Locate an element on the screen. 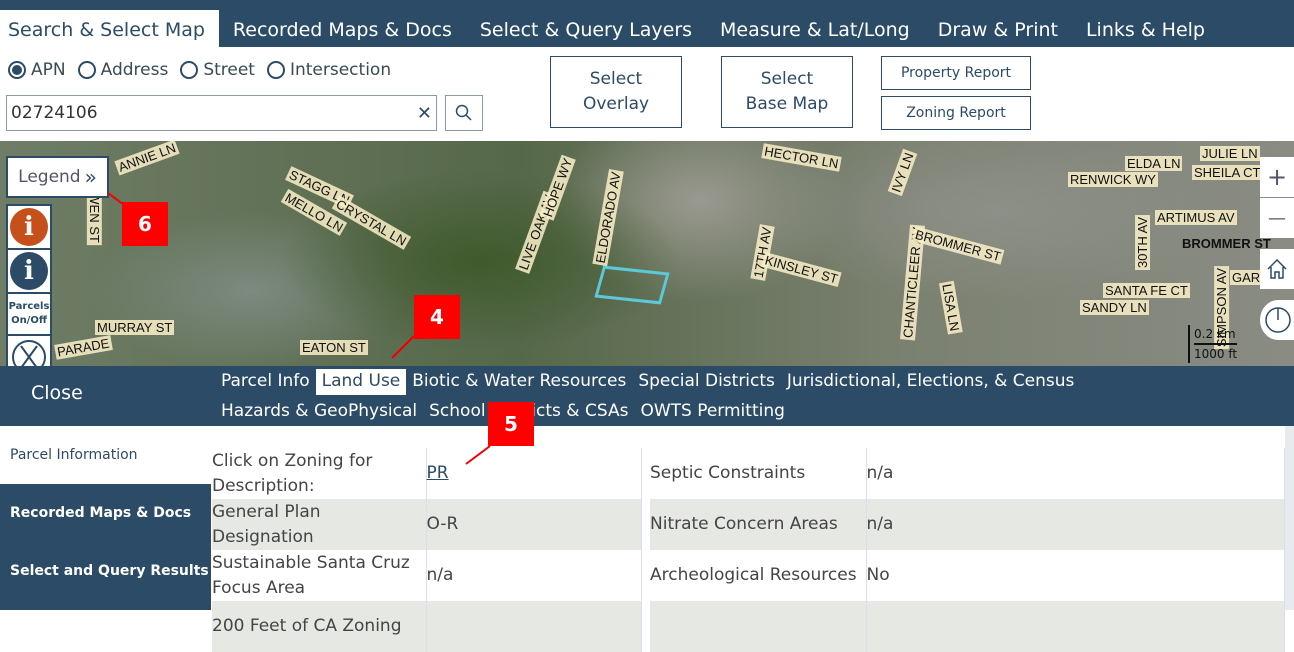 Image resolution: width=1294 pixels, height=652 pixels. row-label: Click on Zoning for Description: is located at coordinates (319, 473).